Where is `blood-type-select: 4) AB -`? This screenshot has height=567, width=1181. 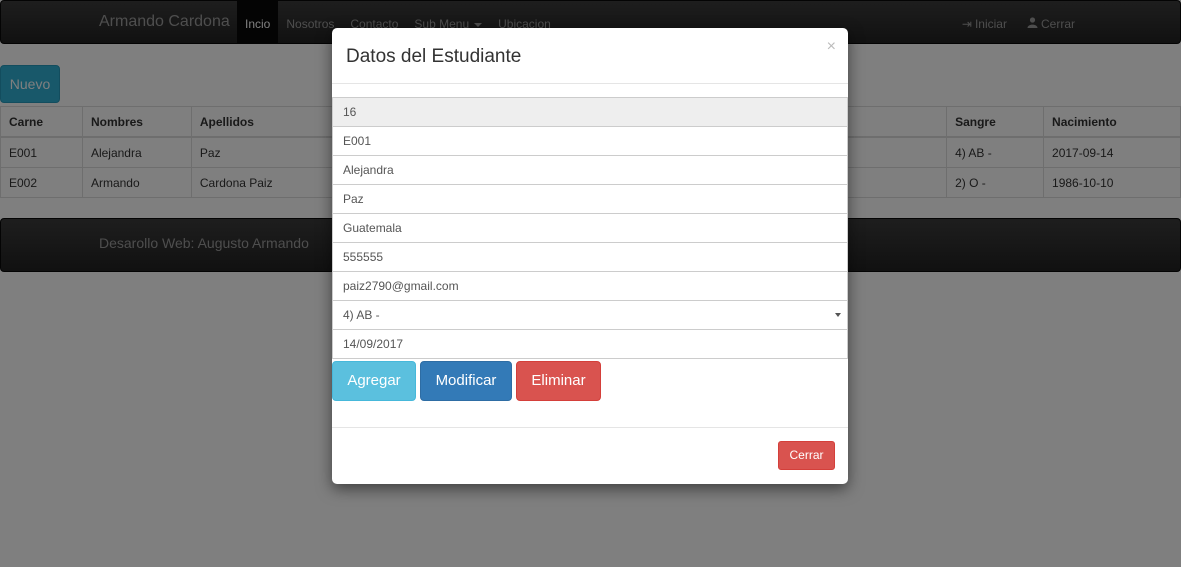 blood-type-select: 4) AB - is located at coordinates (590, 315).